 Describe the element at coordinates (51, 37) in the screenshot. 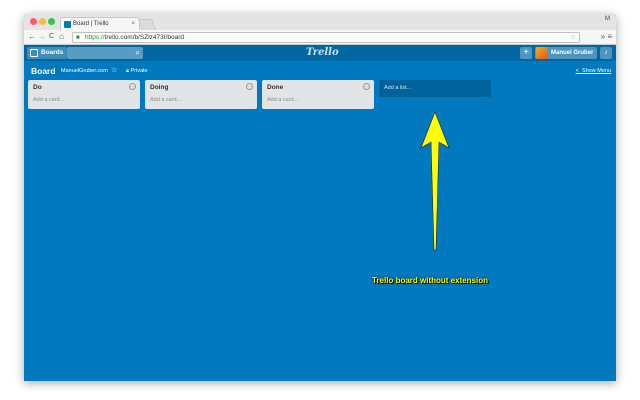

I see `reload-icon: C` at that location.